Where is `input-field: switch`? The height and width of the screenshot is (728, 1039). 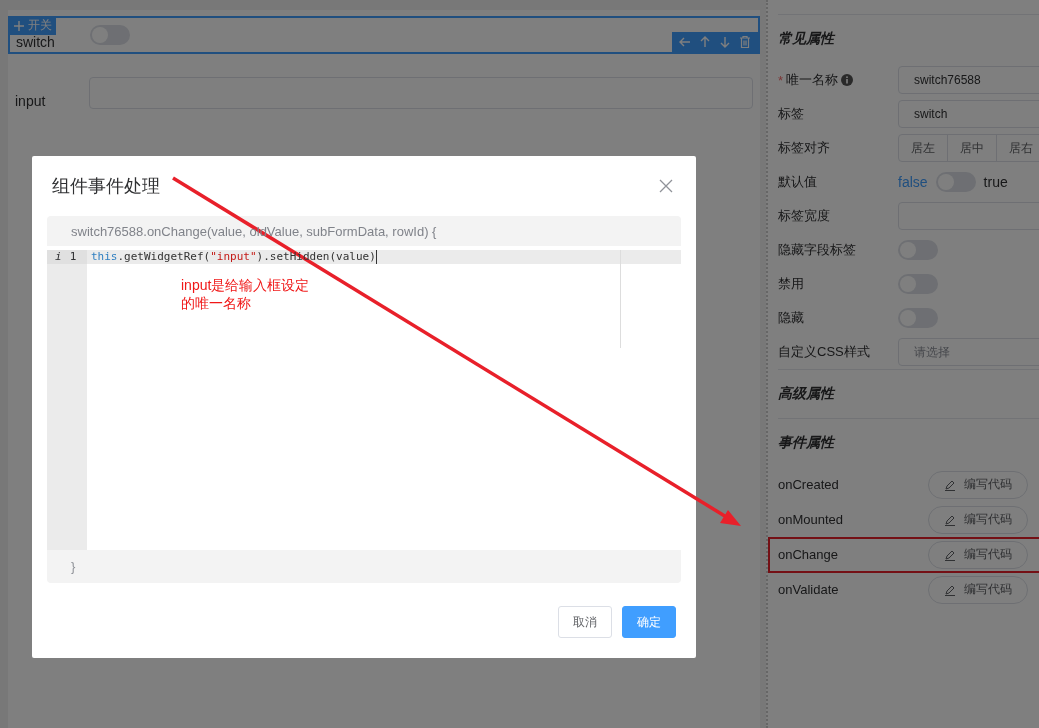 input-field: switch is located at coordinates (968, 114).